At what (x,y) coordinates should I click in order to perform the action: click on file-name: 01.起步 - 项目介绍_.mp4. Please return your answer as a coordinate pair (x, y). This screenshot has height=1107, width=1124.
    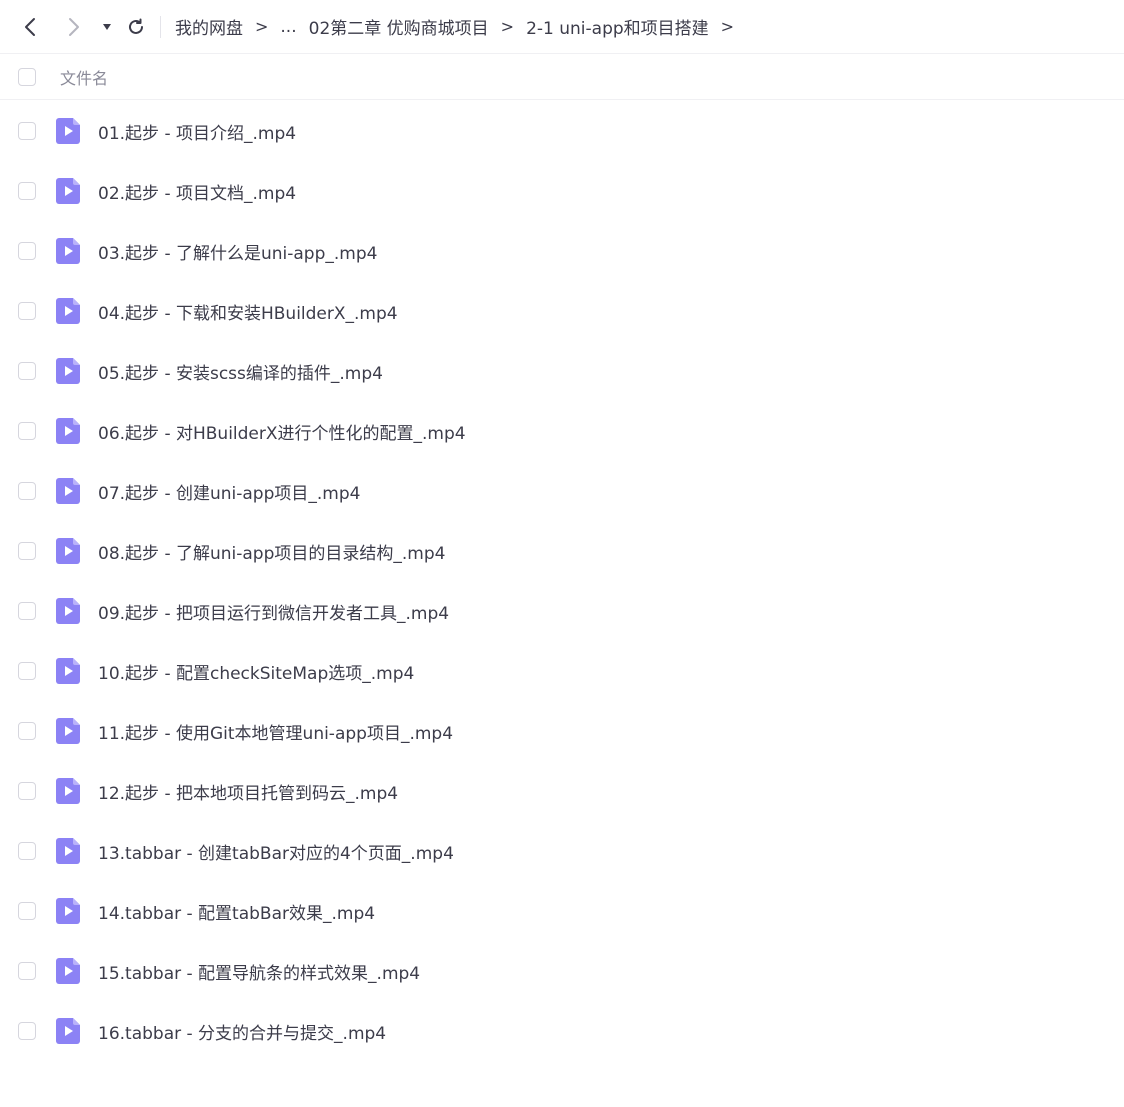
    Looking at the image, I should click on (197, 131).